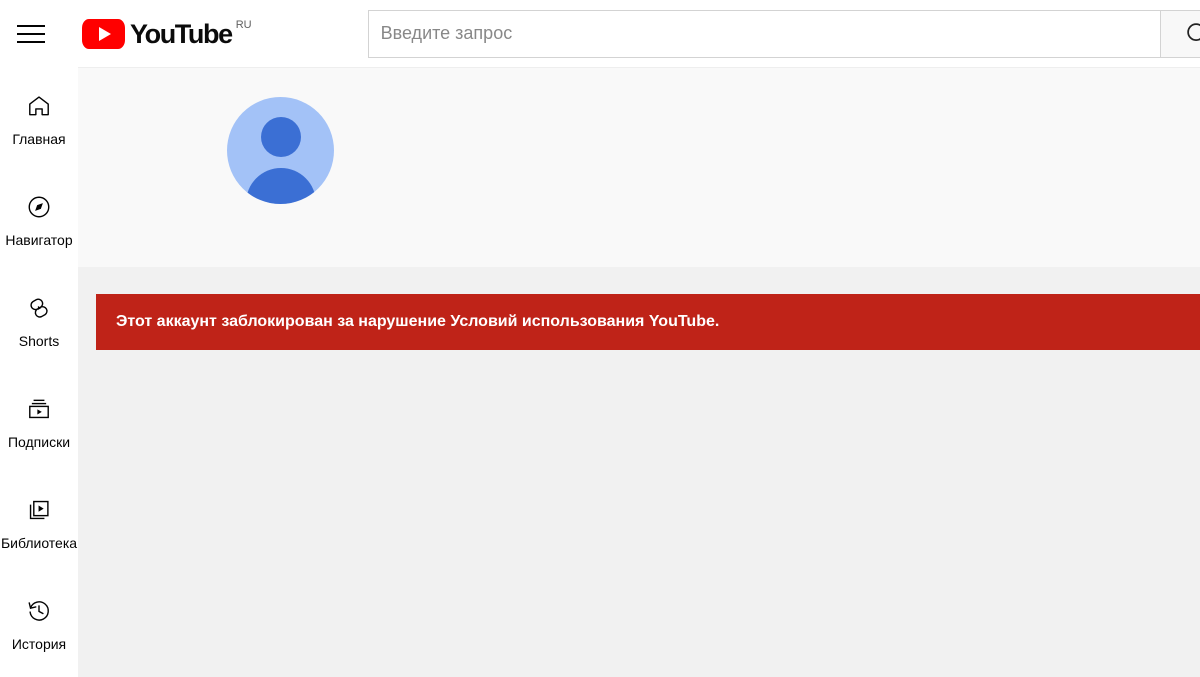  Describe the element at coordinates (39, 308) in the screenshot. I see `shorts-icon` at that location.